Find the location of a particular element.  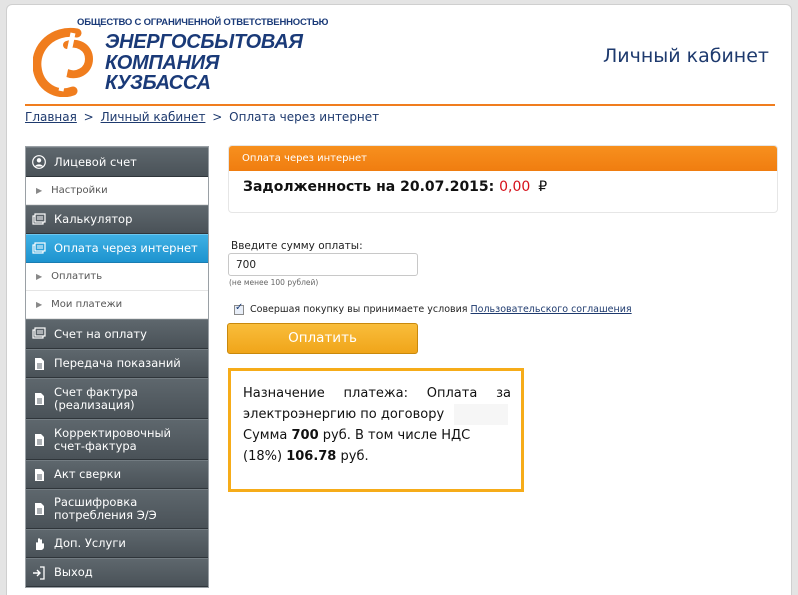

logo-mark-icon is located at coordinates (63, 62).